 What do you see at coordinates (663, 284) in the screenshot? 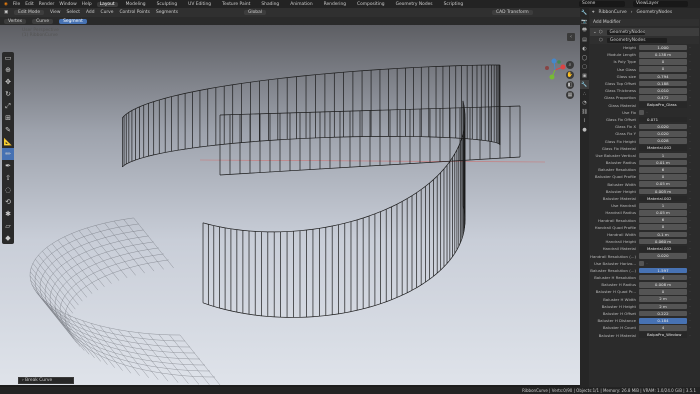
I see `property-value-field: 0.008 m` at bounding box center [663, 284].